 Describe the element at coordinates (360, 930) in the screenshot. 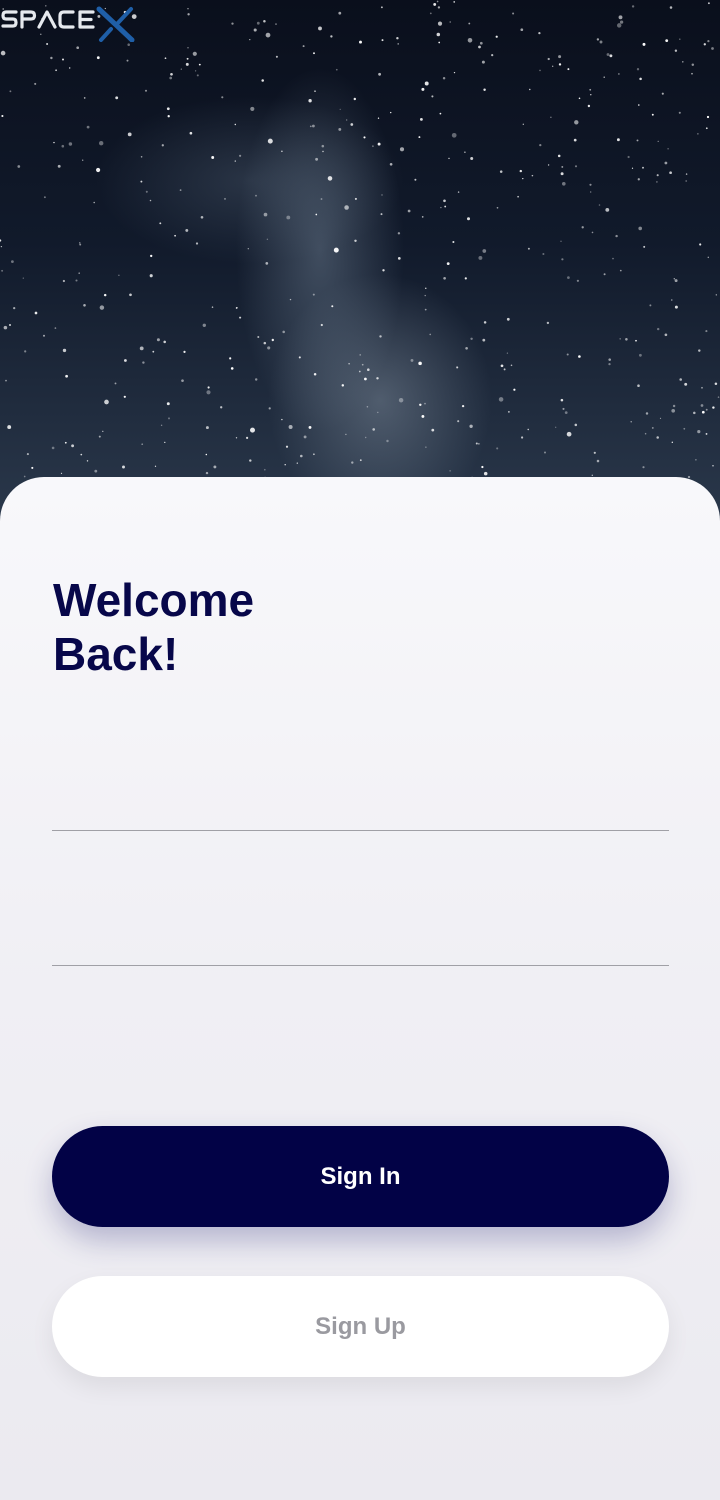

I see `password-field` at that location.